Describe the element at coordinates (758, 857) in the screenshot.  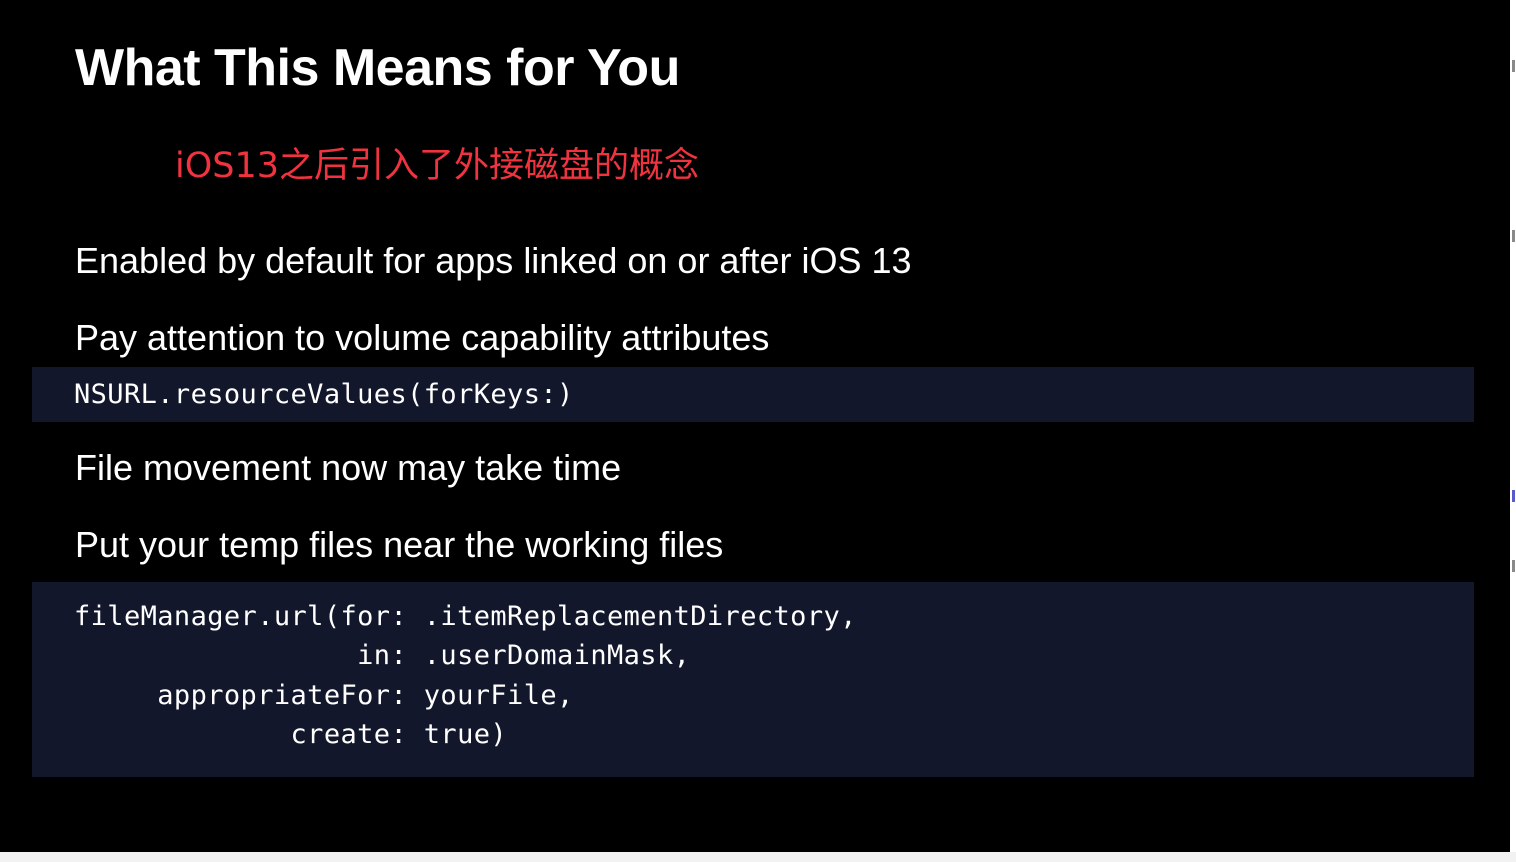
I see `window-edge-bottom` at that location.